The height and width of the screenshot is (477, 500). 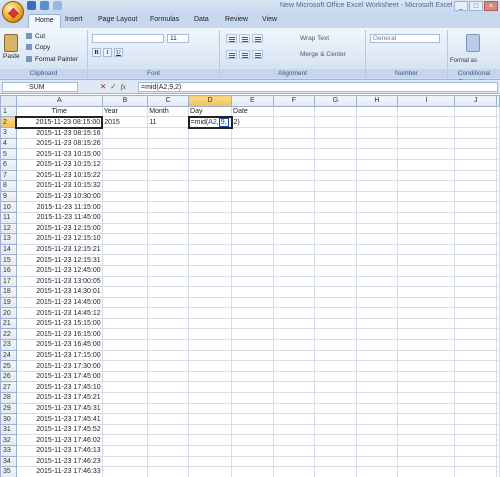 I want to click on row-header: 18, so click(x=8, y=292).